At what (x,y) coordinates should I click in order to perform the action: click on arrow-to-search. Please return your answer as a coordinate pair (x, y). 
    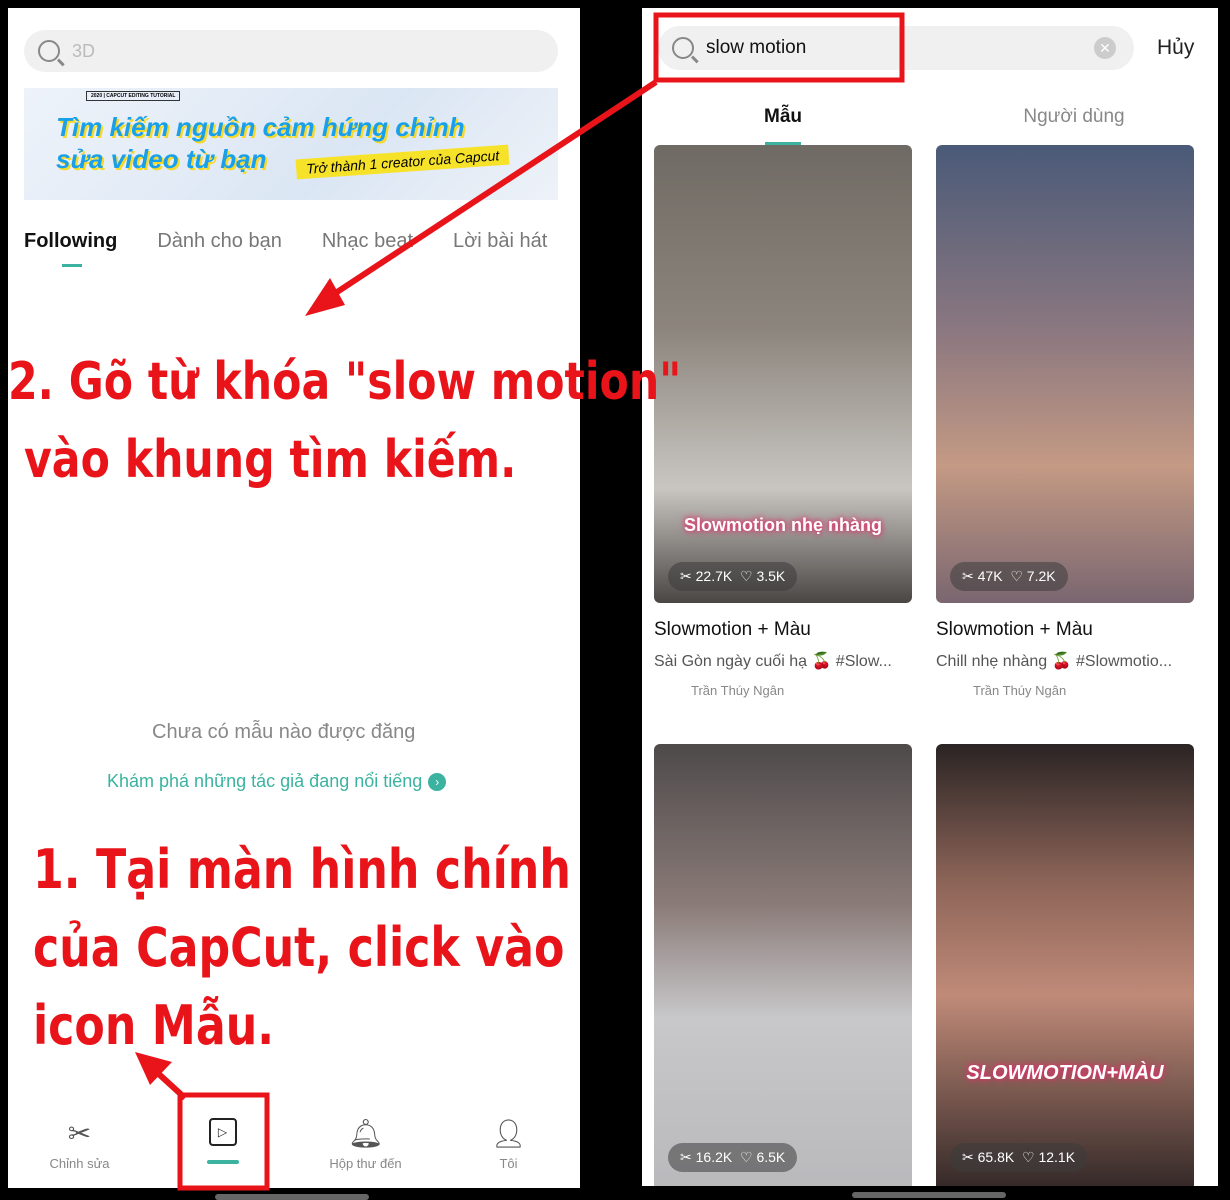
    Looking at the image, I should click on (490, 191).